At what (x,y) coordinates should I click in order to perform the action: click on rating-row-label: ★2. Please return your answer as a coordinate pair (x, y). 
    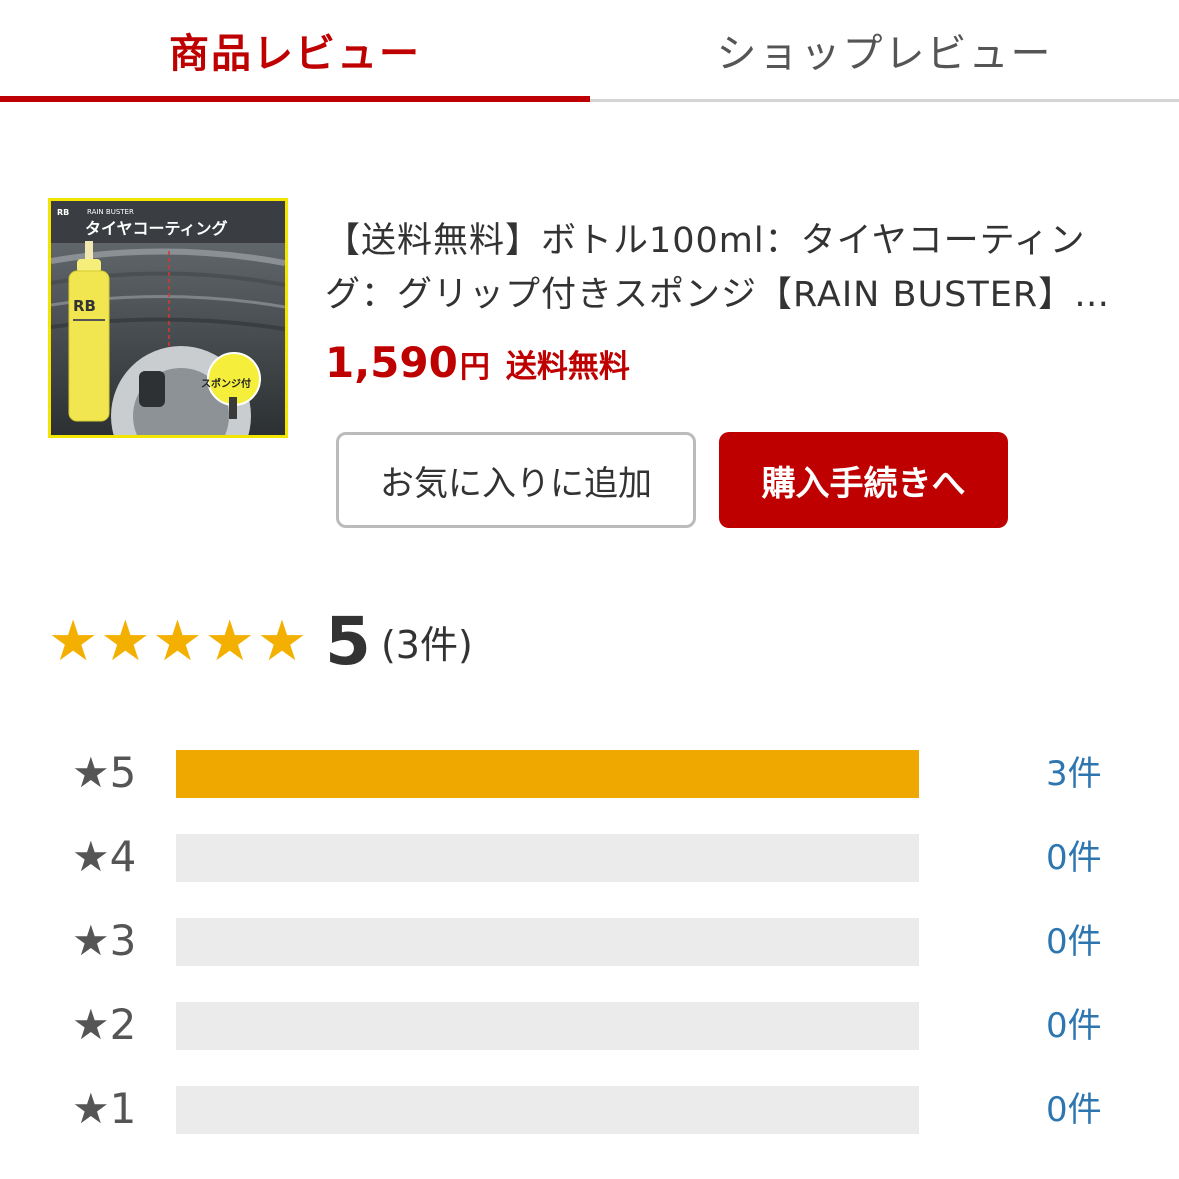
    Looking at the image, I should click on (104, 1024).